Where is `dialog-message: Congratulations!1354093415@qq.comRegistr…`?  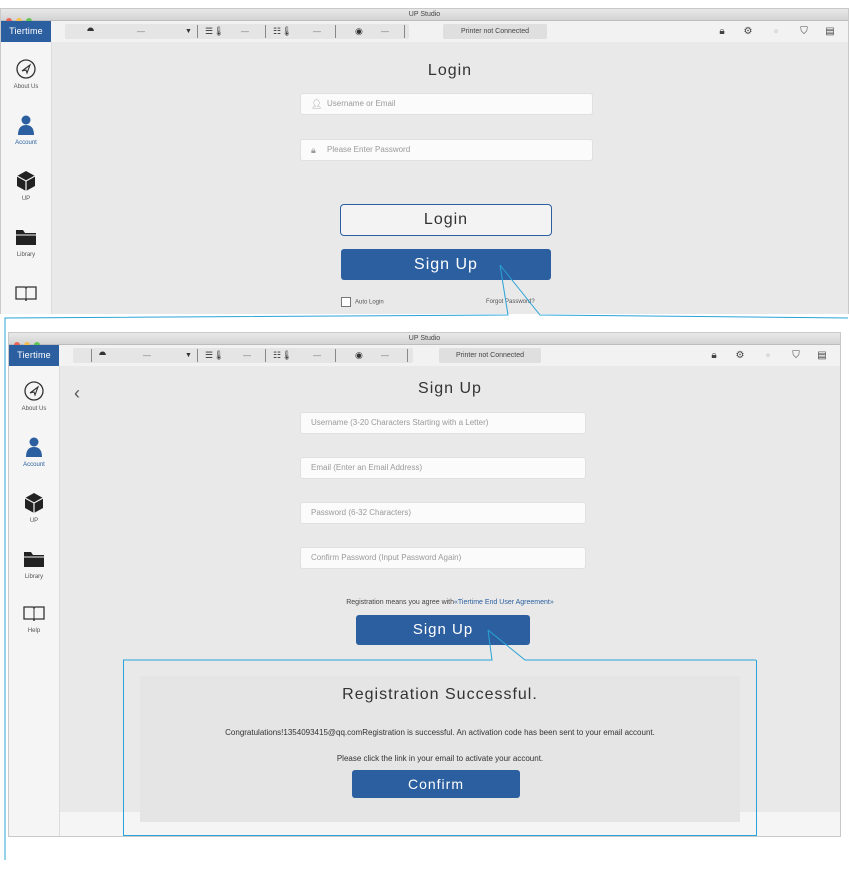 dialog-message: Congratulations!1354093415@qq.comRegistr… is located at coordinates (440, 732).